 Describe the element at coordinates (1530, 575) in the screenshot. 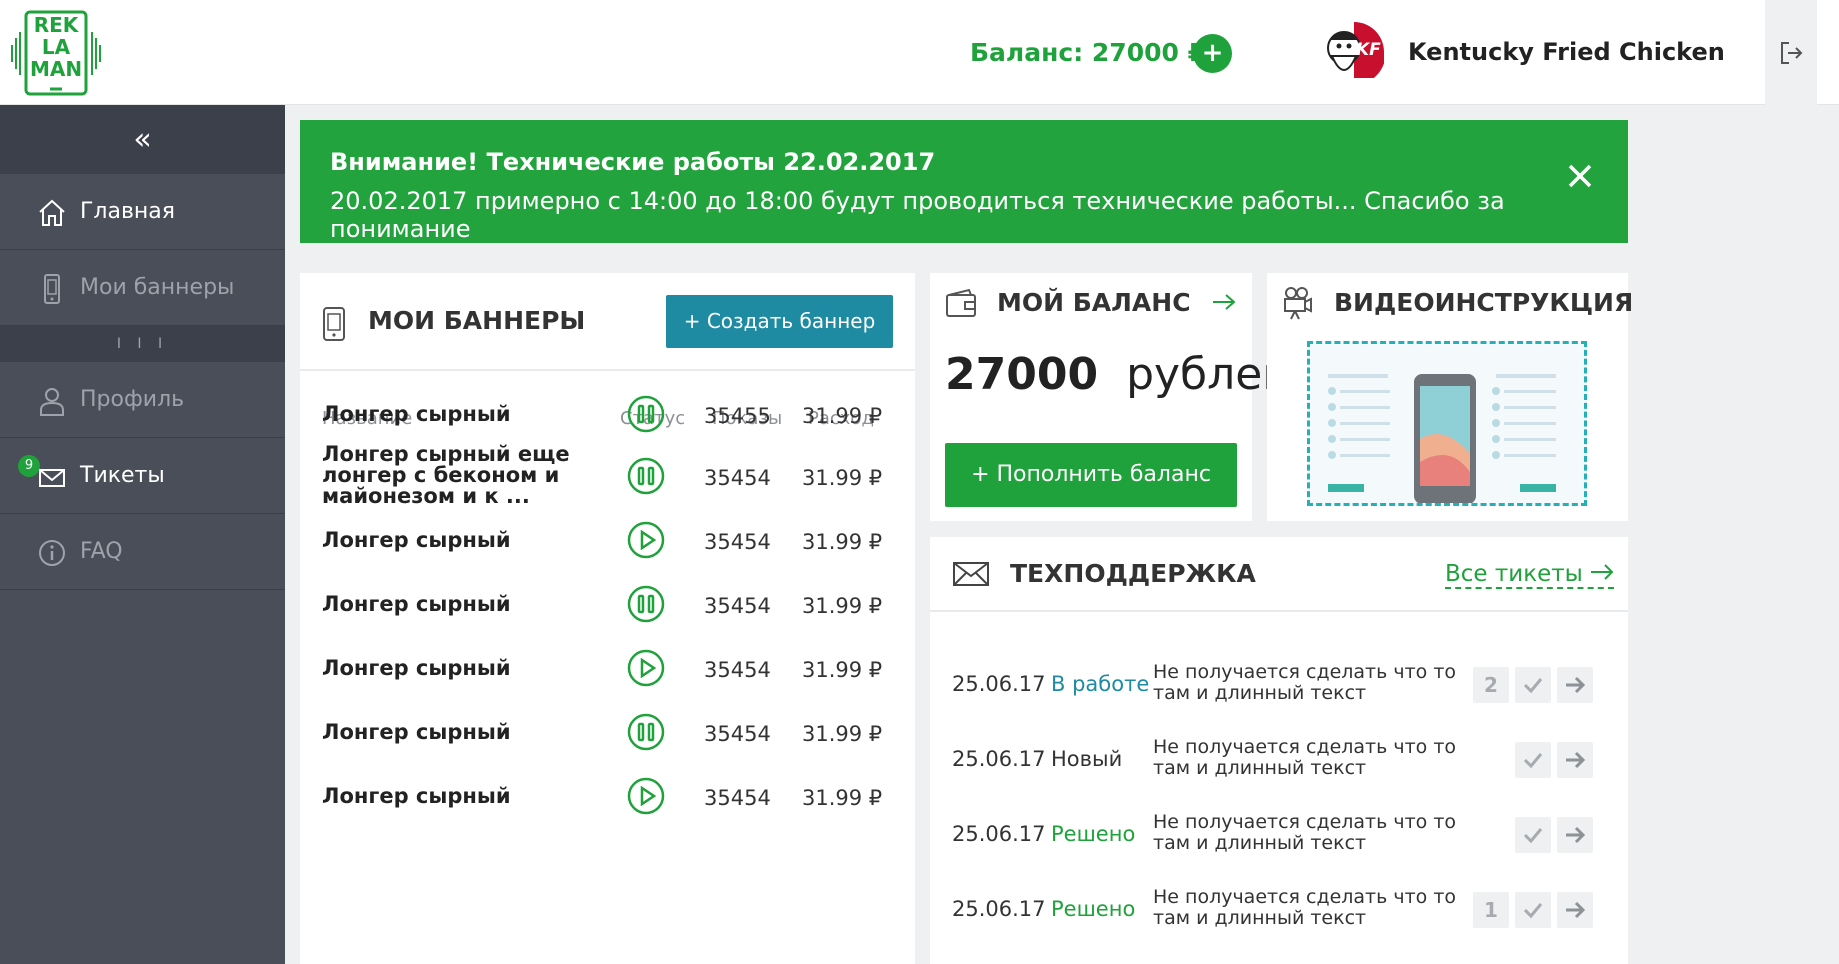

I see `all-tickets-link: Все тикеты` at that location.